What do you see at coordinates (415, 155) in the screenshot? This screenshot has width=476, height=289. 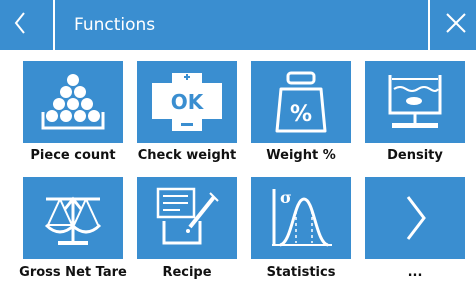 I see `tile-label: Density` at bounding box center [415, 155].